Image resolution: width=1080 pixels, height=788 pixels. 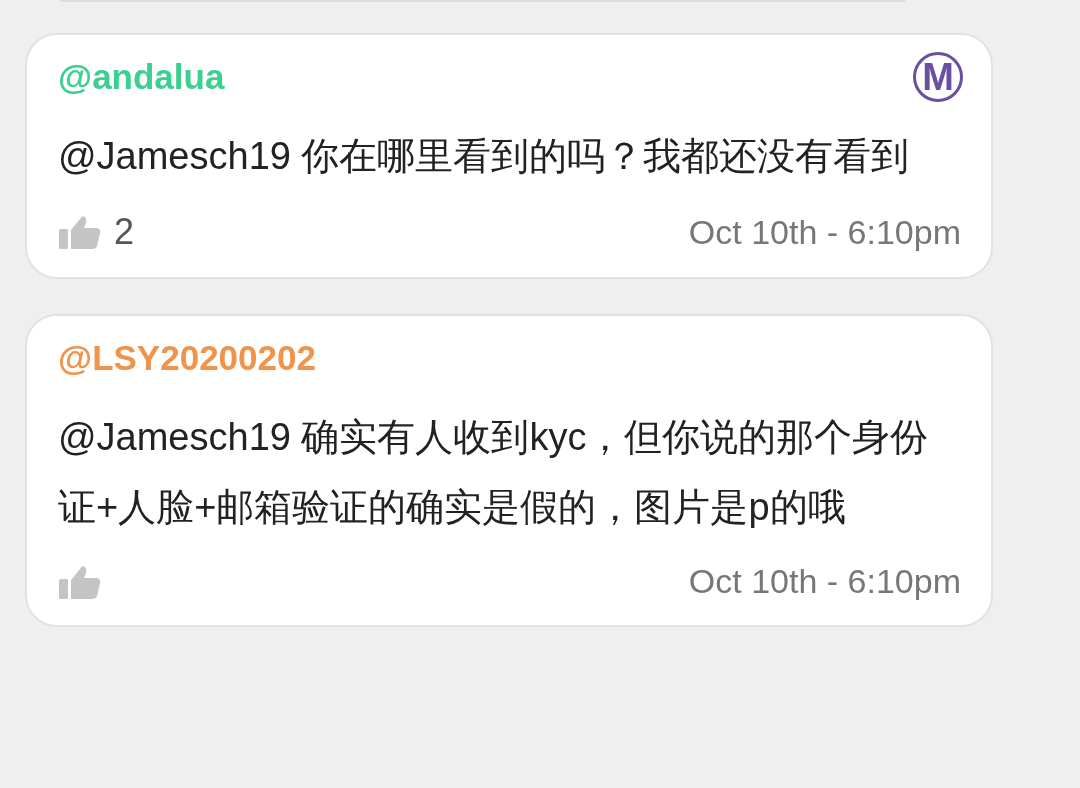 I want to click on like-button: 2, so click(x=96, y=232).